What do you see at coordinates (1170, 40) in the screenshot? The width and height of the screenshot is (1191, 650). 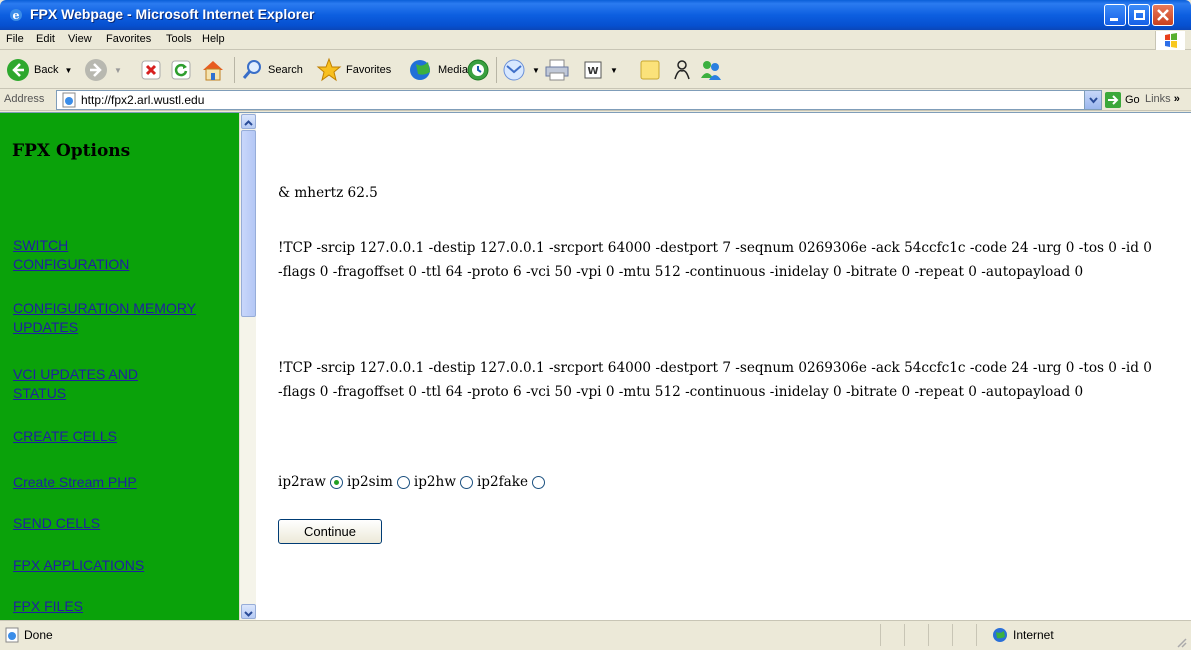 I see `windows-logo-icon` at bounding box center [1170, 40].